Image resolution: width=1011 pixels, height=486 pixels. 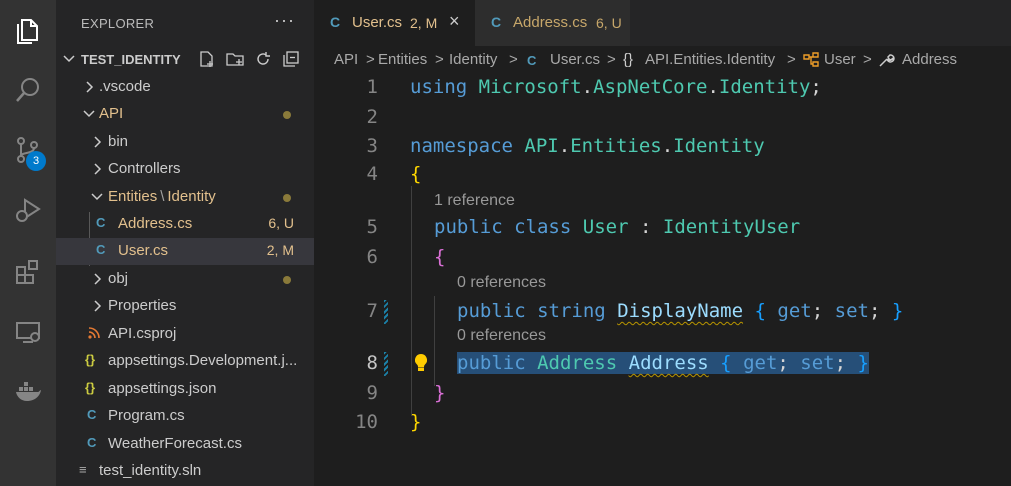 I want to click on breadcrumb-item: User.cs, so click(x=575, y=59).